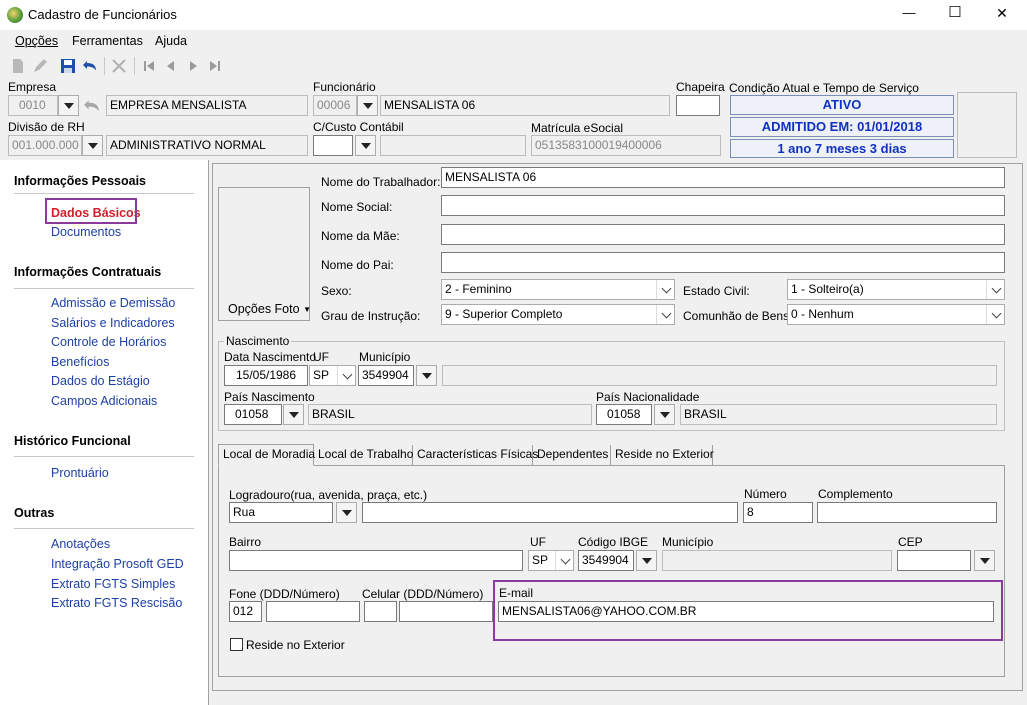 The height and width of the screenshot is (705, 1027). What do you see at coordinates (842, 127) in the screenshot?
I see `status-admitido-badge: ADMITIDO EM: 01/01/2018` at bounding box center [842, 127].